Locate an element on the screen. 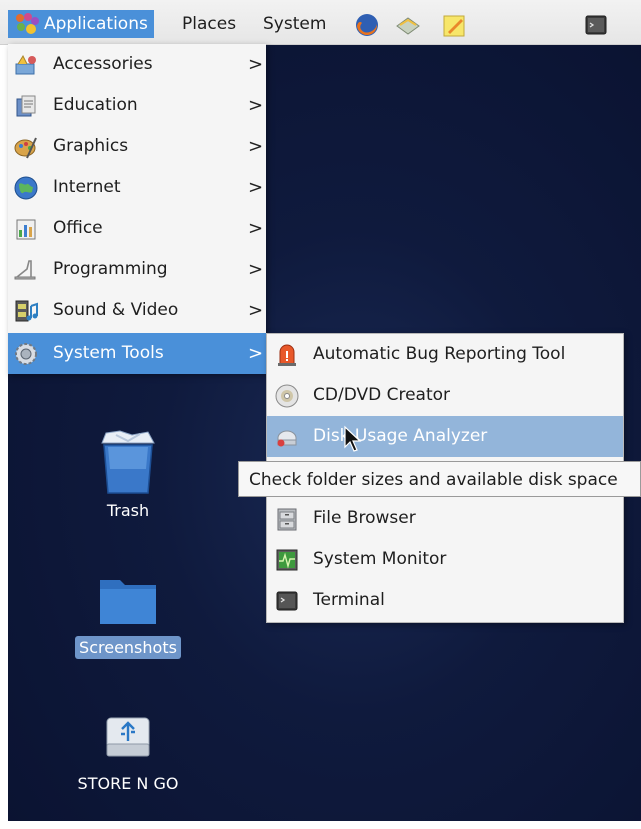  disk-usage-icon is located at coordinates (287, 438).